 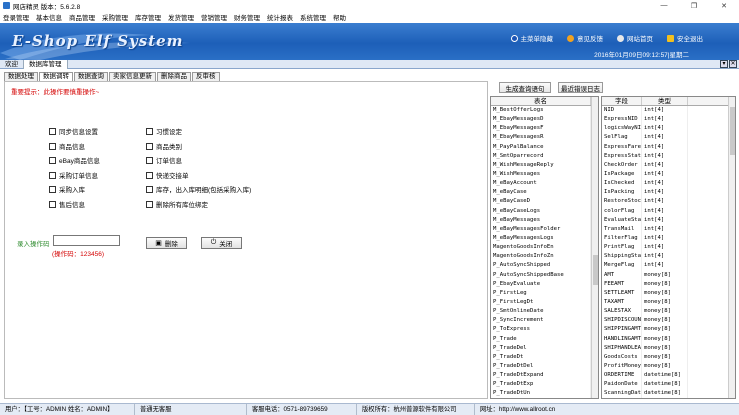 What do you see at coordinates (46, 64) in the screenshot?
I see `tab-database-management: 数据库管理` at bounding box center [46, 64].